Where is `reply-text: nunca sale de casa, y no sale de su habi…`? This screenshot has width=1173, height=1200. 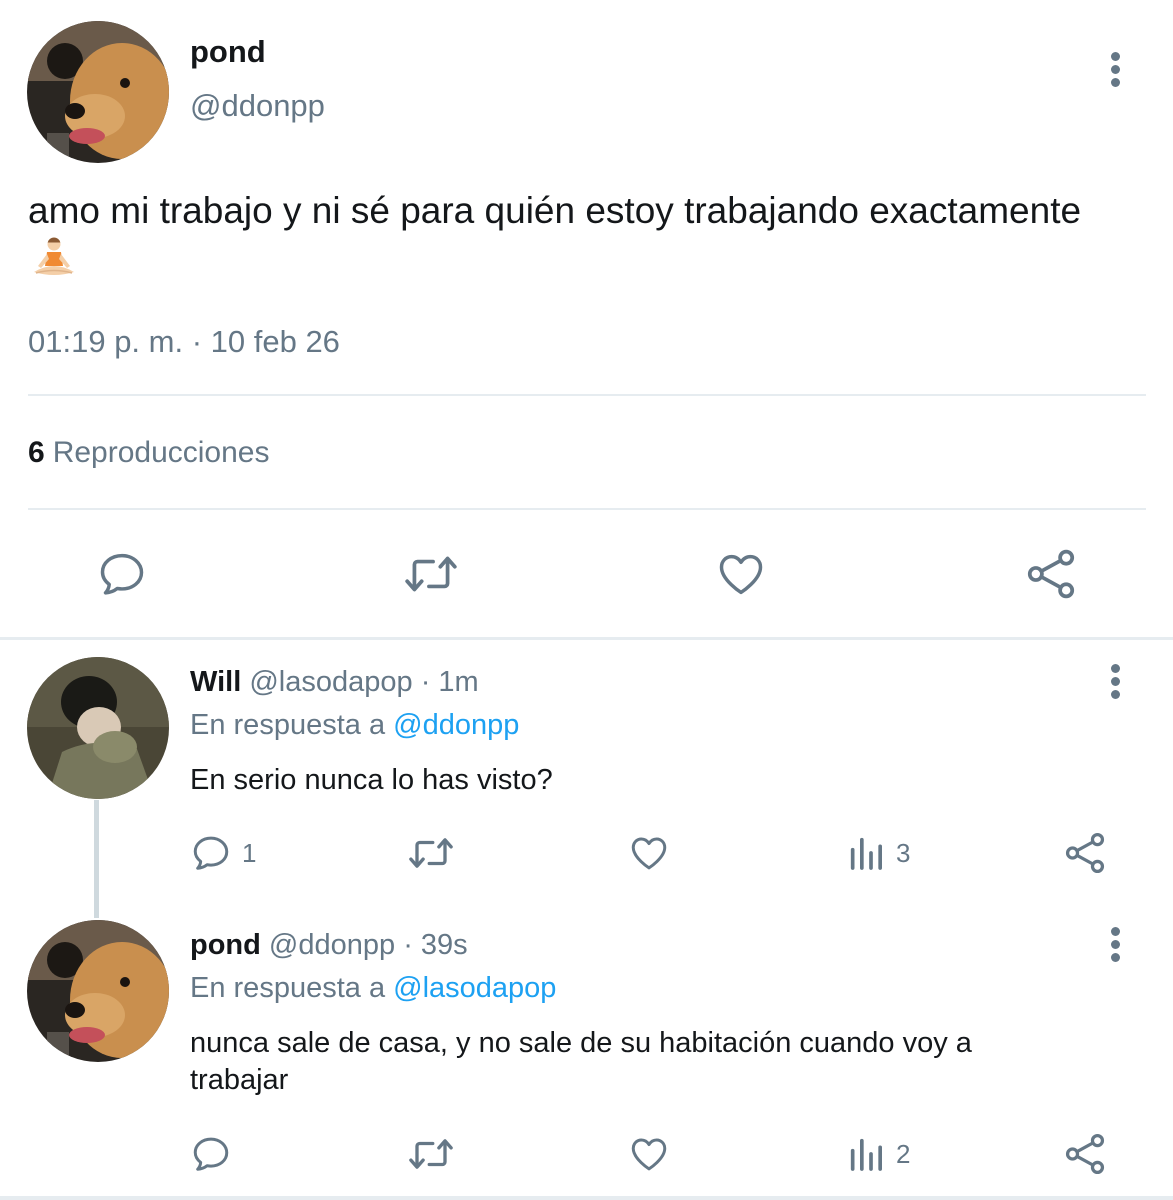
reply-text: nunca sale de casa, y no sale de su habi… is located at coordinates (581, 1061).